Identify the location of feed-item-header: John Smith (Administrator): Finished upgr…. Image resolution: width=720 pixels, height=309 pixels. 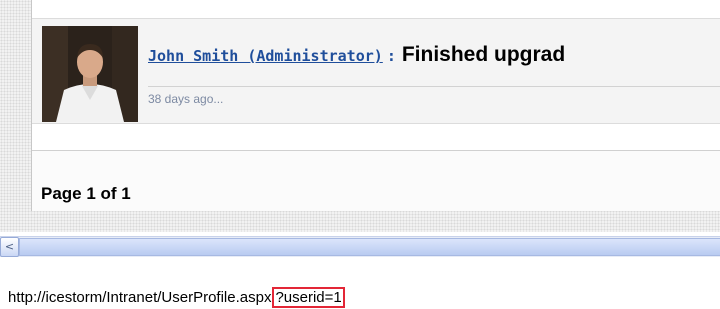
(356, 55).